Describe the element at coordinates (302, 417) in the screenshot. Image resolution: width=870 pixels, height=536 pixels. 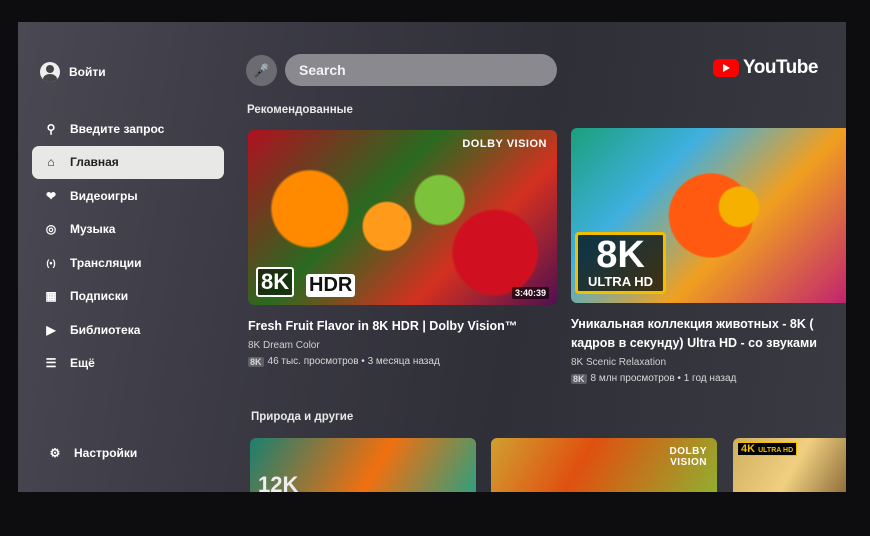
I see `shelf-title: Природа и другие` at that location.